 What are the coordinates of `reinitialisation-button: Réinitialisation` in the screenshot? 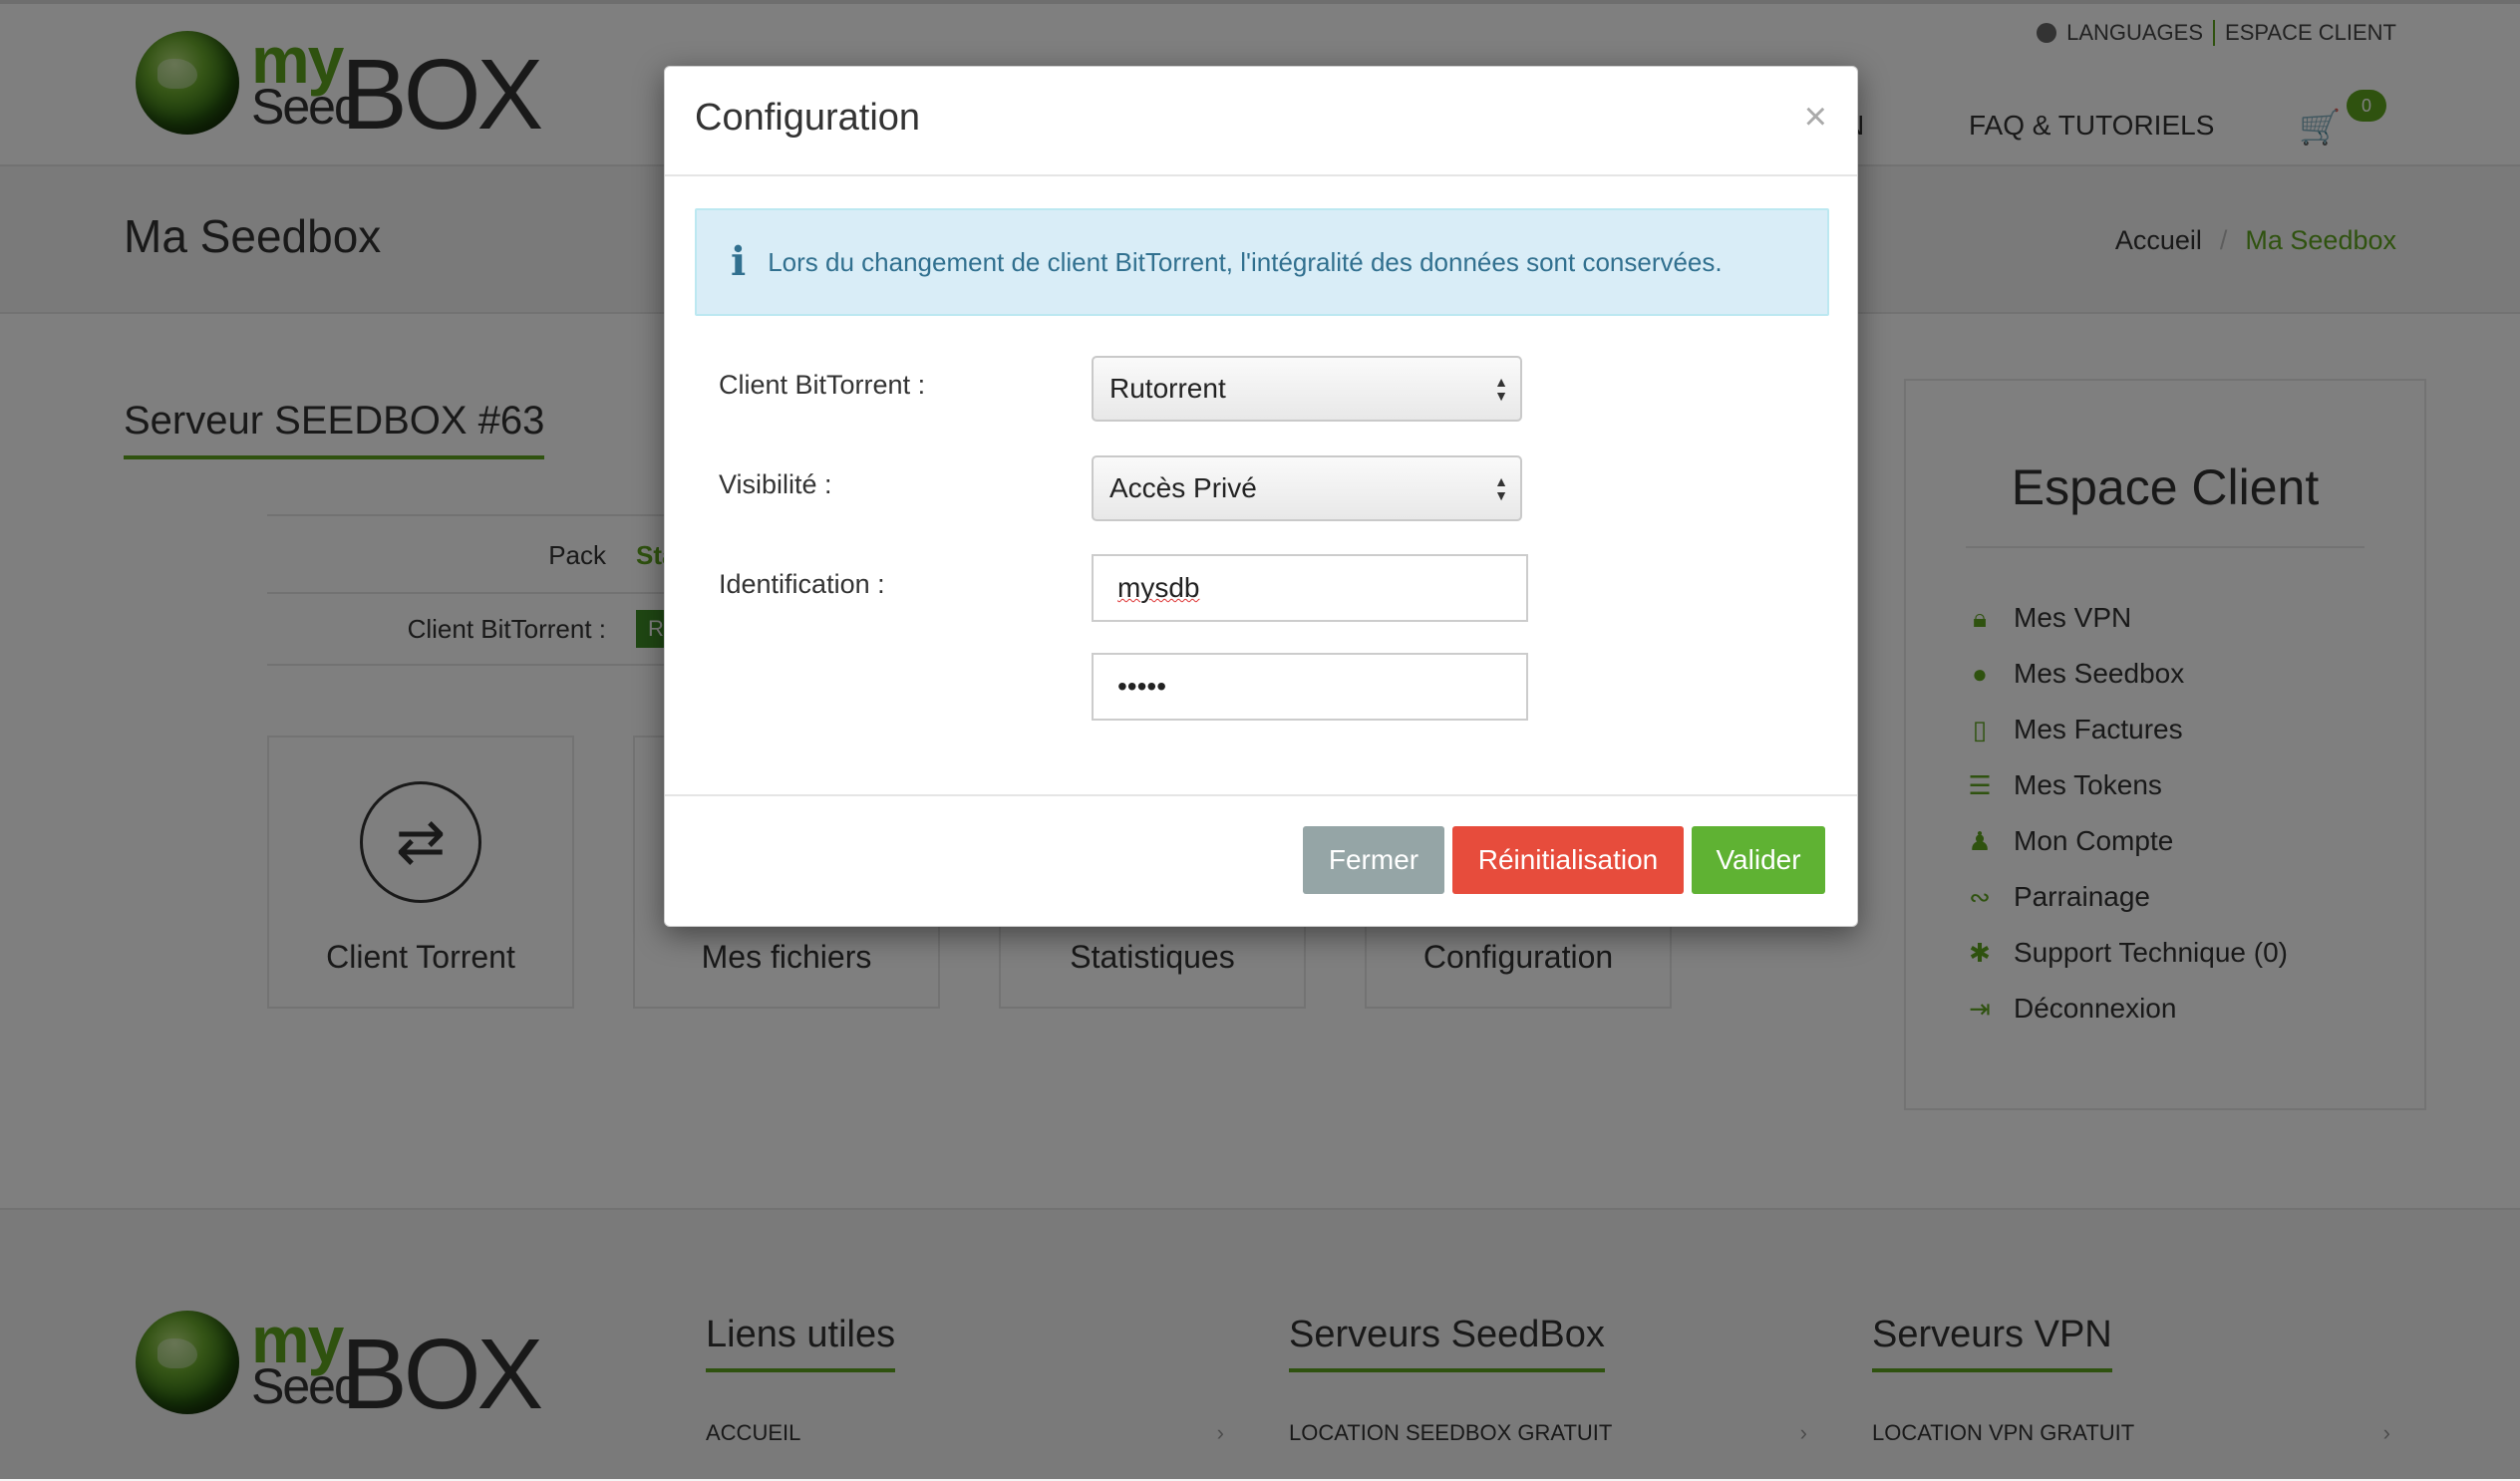 It's located at (1568, 860).